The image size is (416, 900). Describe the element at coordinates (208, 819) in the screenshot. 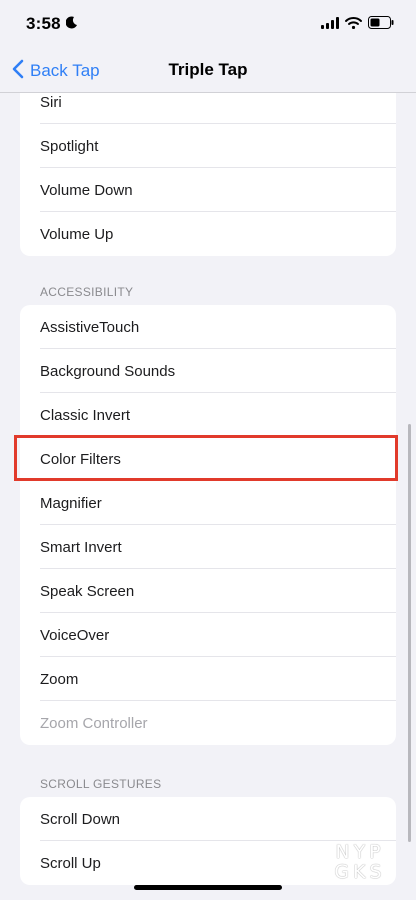

I see `list-item-scroll-down: Scroll Down` at that location.